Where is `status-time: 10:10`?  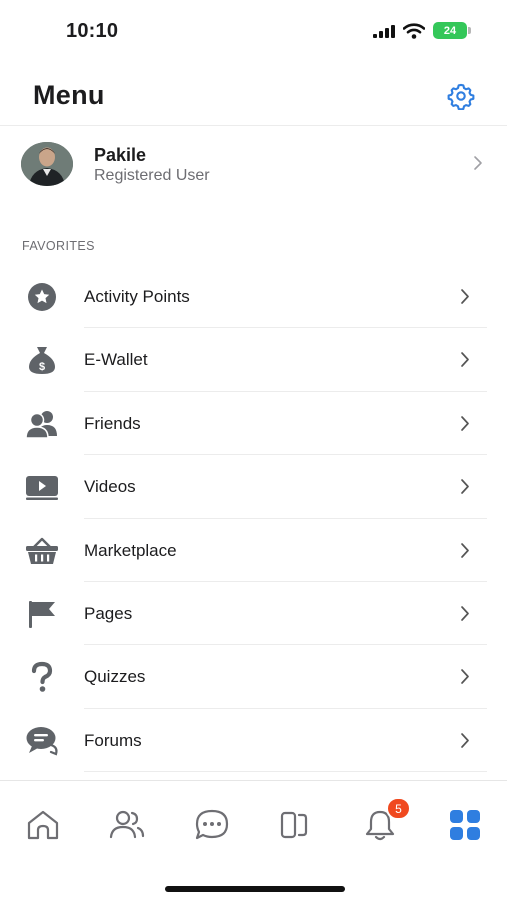
status-time: 10:10 is located at coordinates (92, 31).